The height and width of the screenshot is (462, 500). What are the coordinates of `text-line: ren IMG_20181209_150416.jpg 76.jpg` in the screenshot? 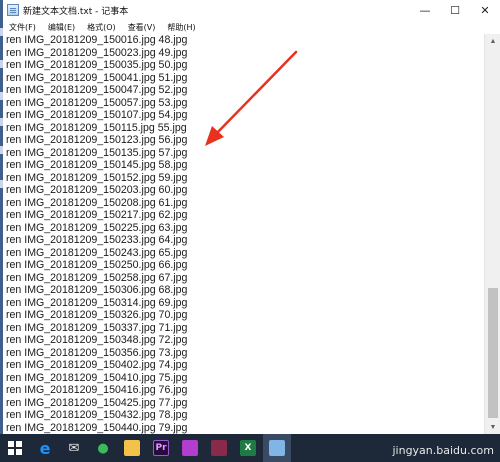 It's located at (97, 390).